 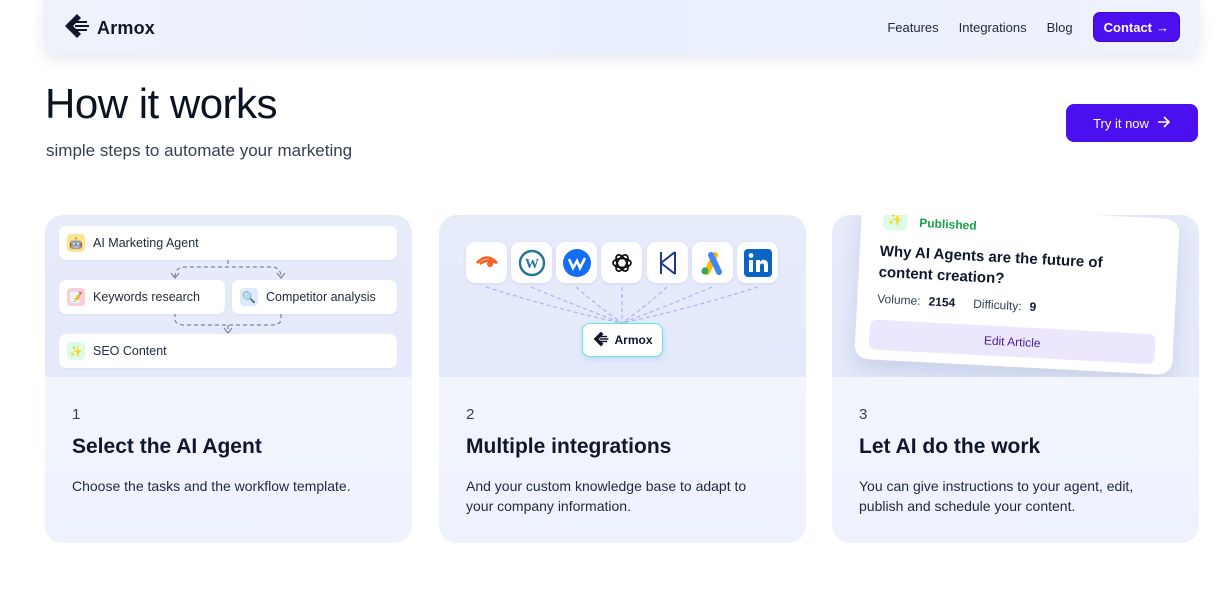 I want to click on brand: Armox, so click(x=109, y=28).